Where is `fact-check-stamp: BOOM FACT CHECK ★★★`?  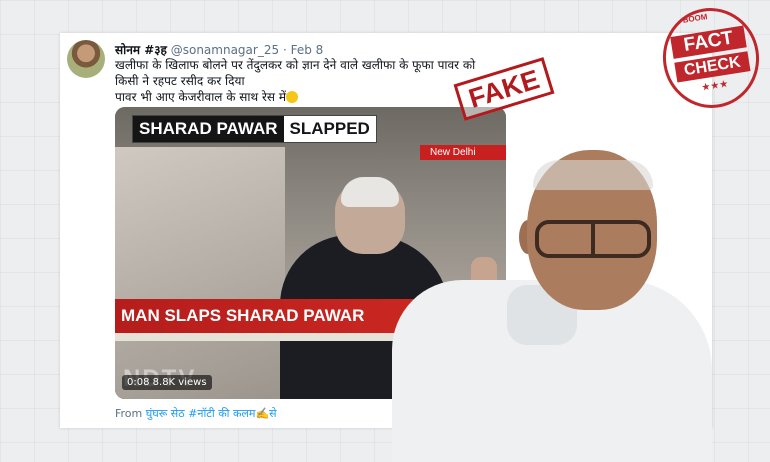
fact-check-stamp: BOOM FACT CHECK ★★★ is located at coordinates (711, 58).